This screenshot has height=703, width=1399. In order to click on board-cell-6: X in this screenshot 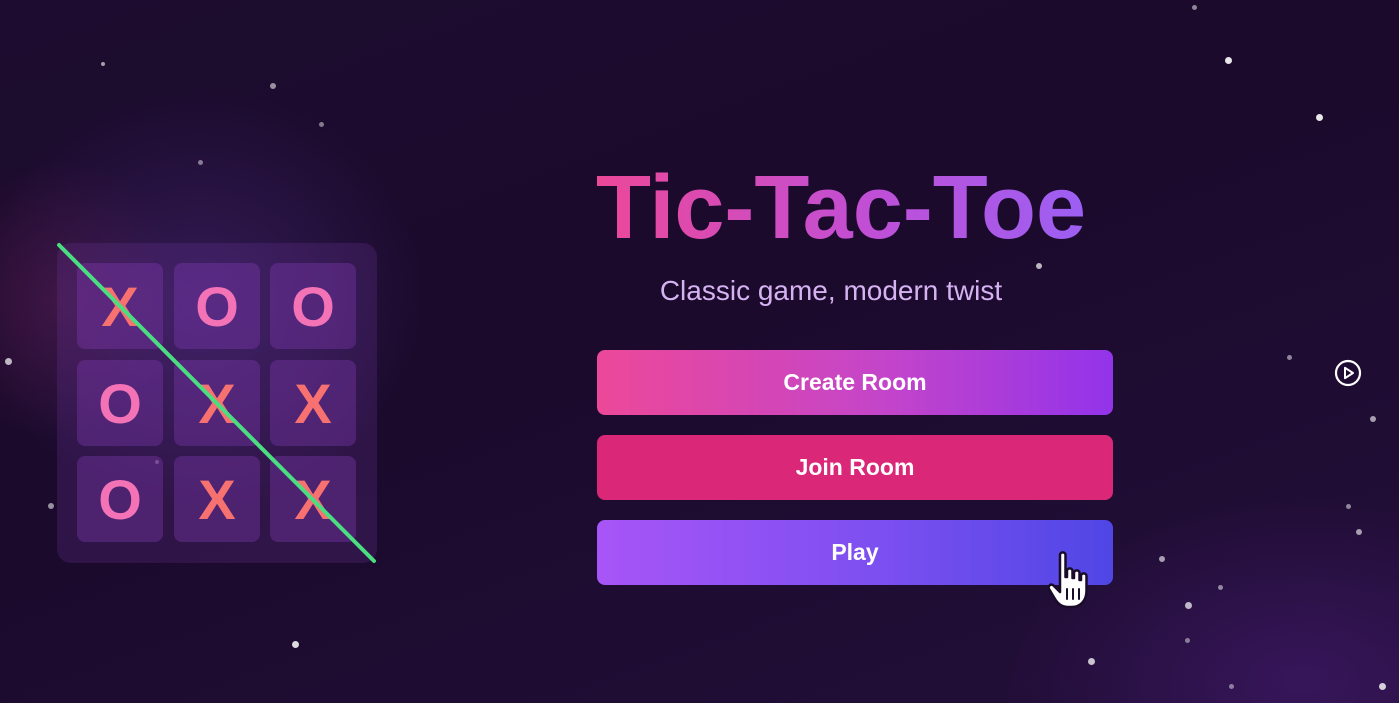, I will do `click(313, 403)`.